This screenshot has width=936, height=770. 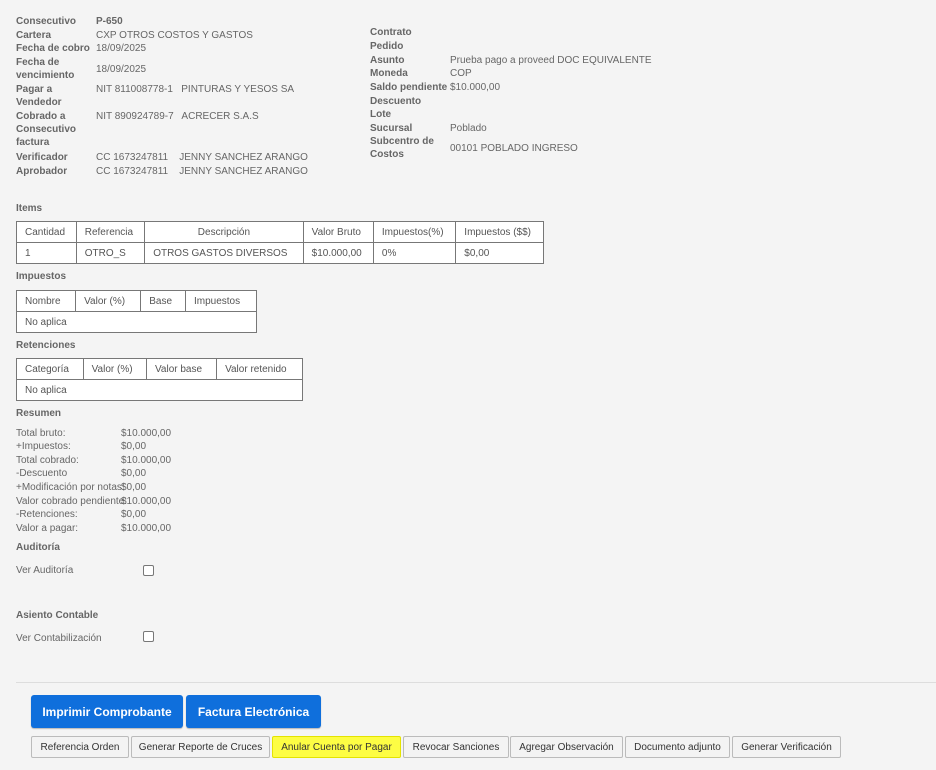 I want to click on items-title: Items, so click(x=29, y=208).